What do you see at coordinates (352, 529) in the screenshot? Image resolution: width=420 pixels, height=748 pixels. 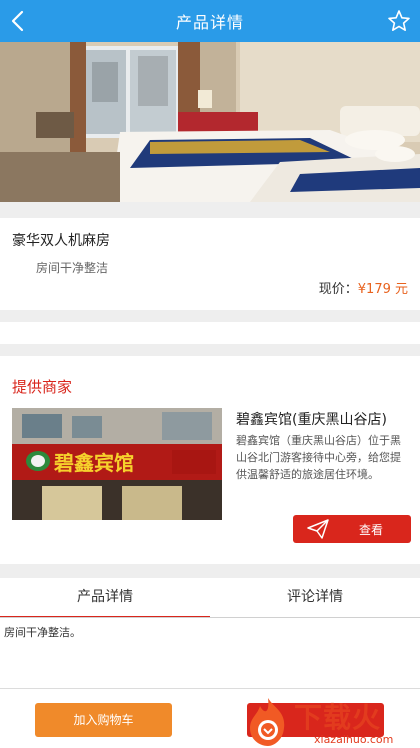 I see `view-merchant-button: 查看` at bounding box center [352, 529].